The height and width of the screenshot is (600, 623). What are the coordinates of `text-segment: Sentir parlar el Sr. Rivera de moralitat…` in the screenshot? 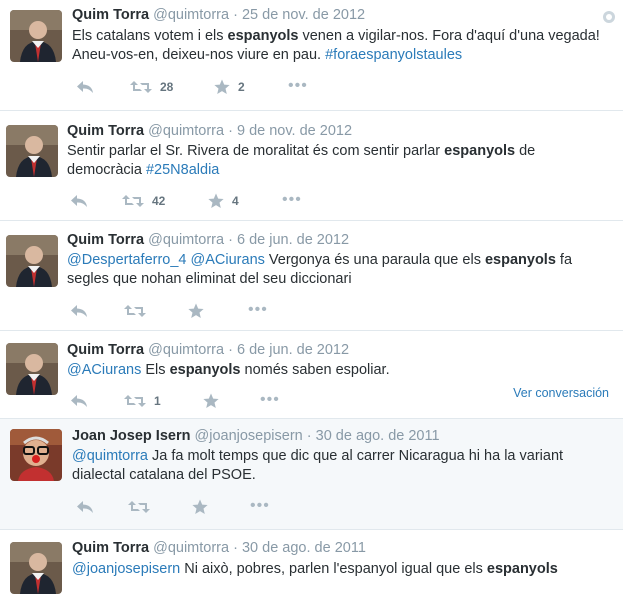 It's located at (256, 151).